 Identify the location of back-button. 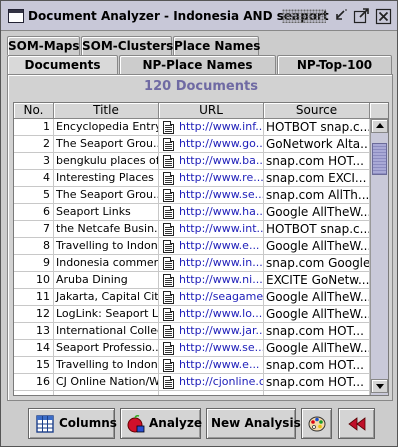
(356, 423).